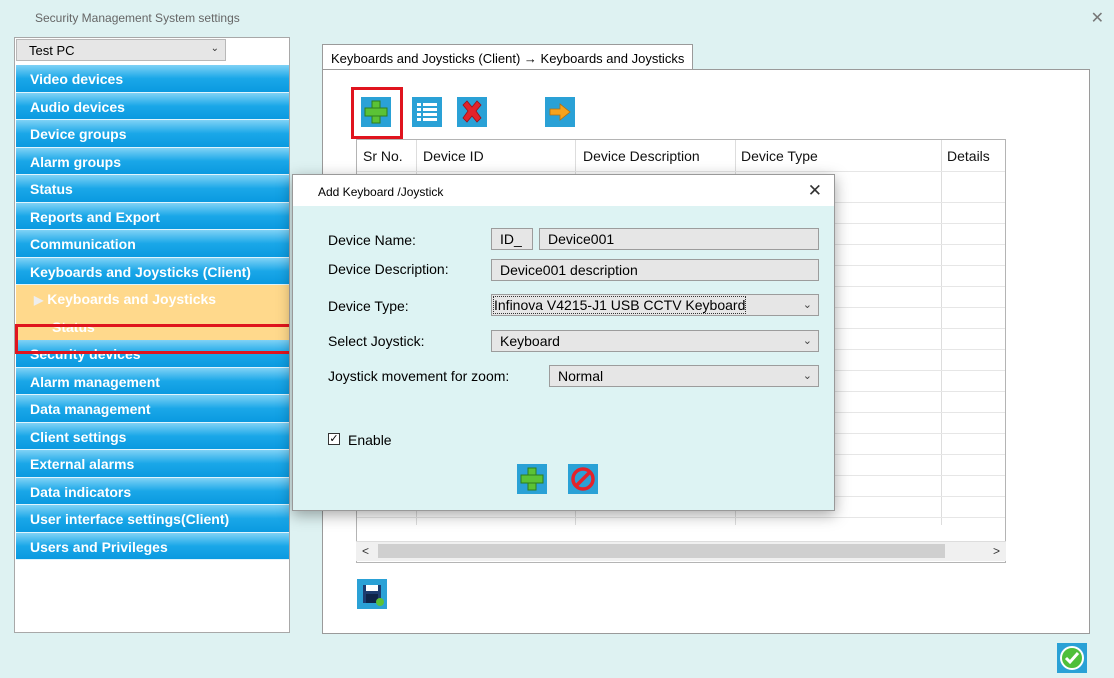 Image resolution: width=1114 pixels, height=678 pixels. Describe the element at coordinates (152, 106) in the screenshot. I see `sidebar-item-audio-devices: Audio devices` at that location.